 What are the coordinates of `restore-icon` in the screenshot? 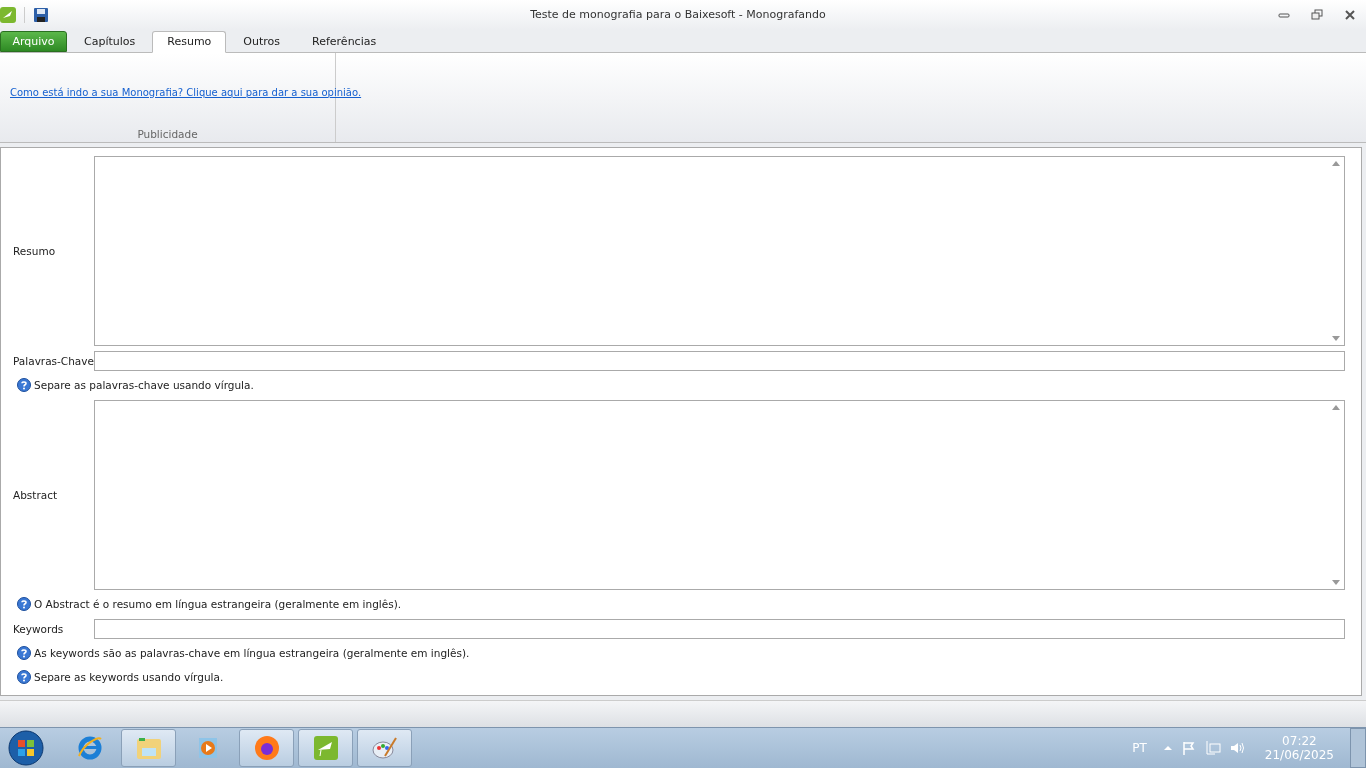 It's located at (1317, 14).